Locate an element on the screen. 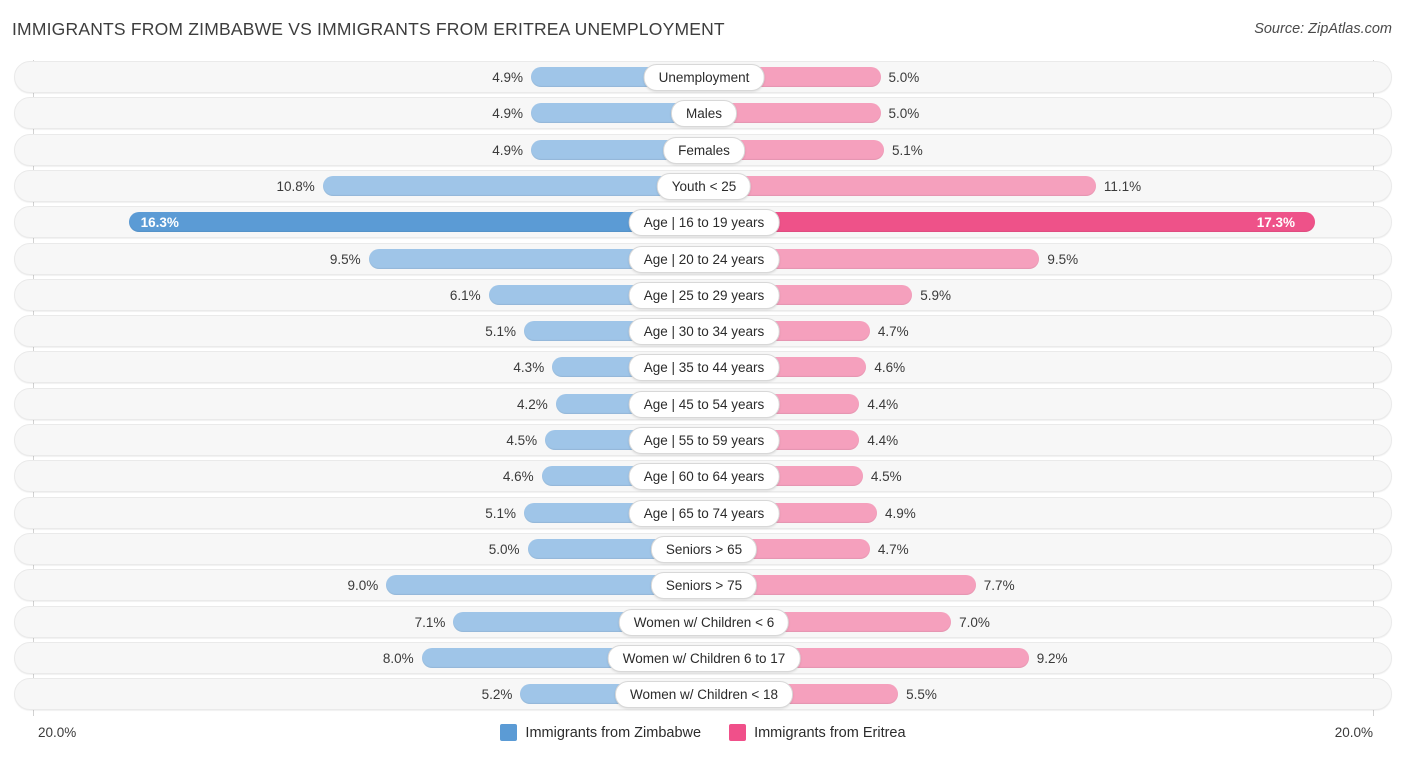 This screenshot has width=1406, height=757. chart-row: 4.9% 5.0% Males is located at coordinates (703, 113).